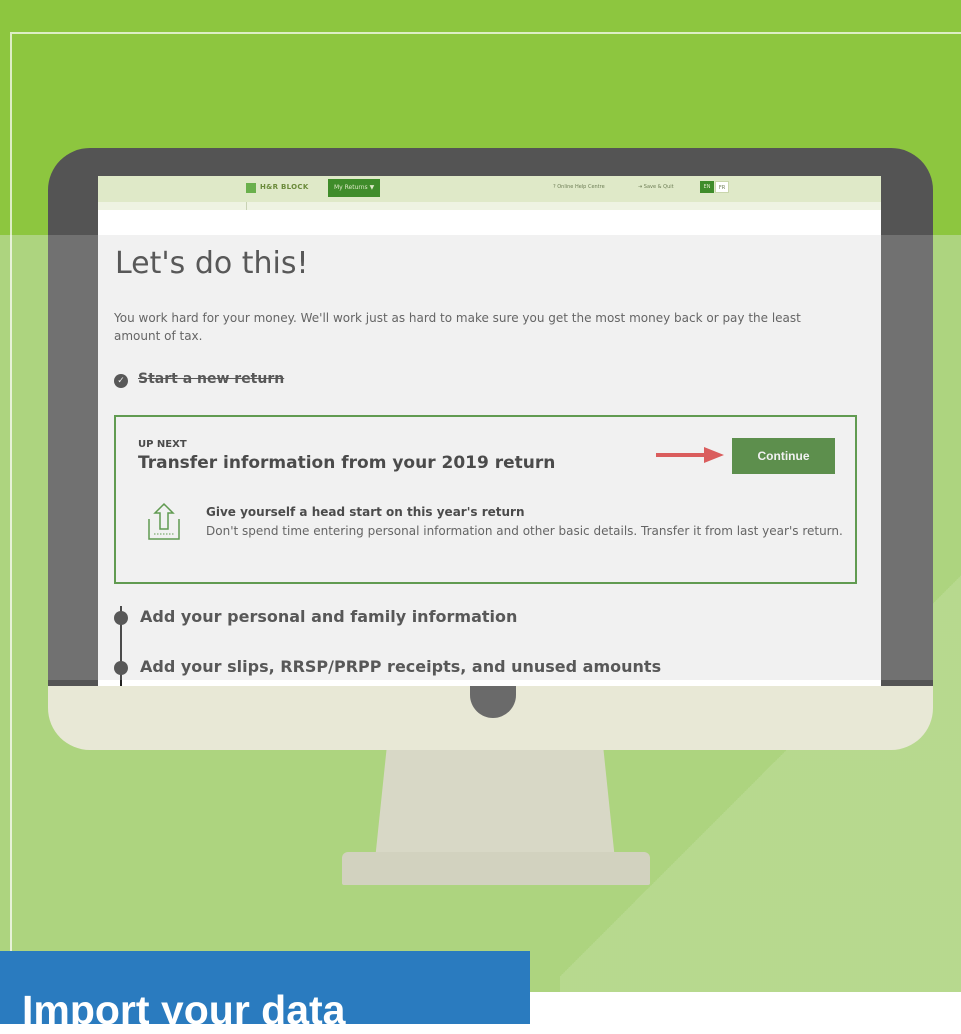 The width and height of the screenshot is (961, 1034). Describe the element at coordinates (162, 444) in the screenshot. I see `up-next-eyebrow: UP NEXT` at that location.